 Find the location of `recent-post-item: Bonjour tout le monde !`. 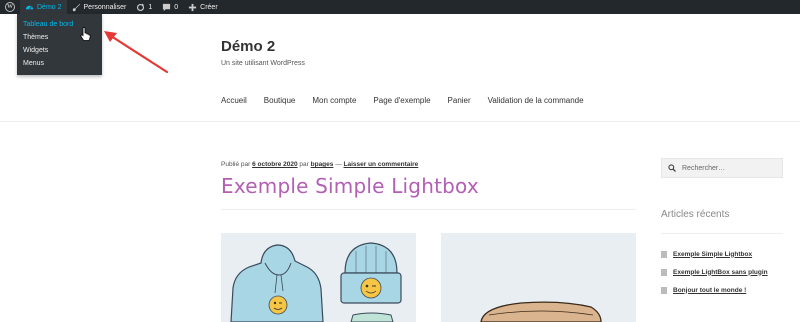

recent-post-item: Bonjour tout le monde ! is located at coordinates (714, 290).